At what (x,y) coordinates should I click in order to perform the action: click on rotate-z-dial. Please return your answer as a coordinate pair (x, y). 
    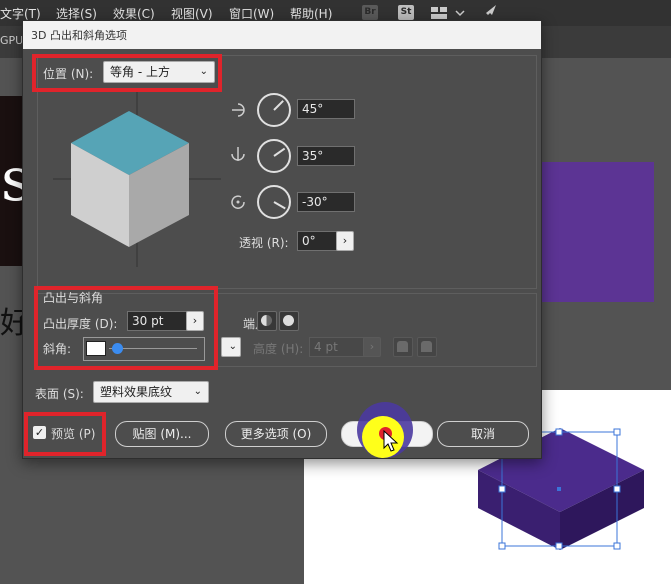
    Looking at the image, I should click on (274, 202).